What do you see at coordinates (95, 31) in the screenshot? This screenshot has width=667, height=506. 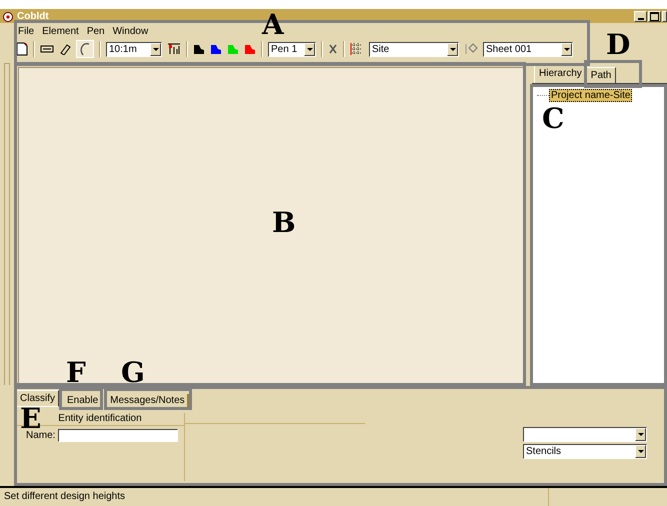 I see `menu-item: Pen` at bounding box center [95, 31].